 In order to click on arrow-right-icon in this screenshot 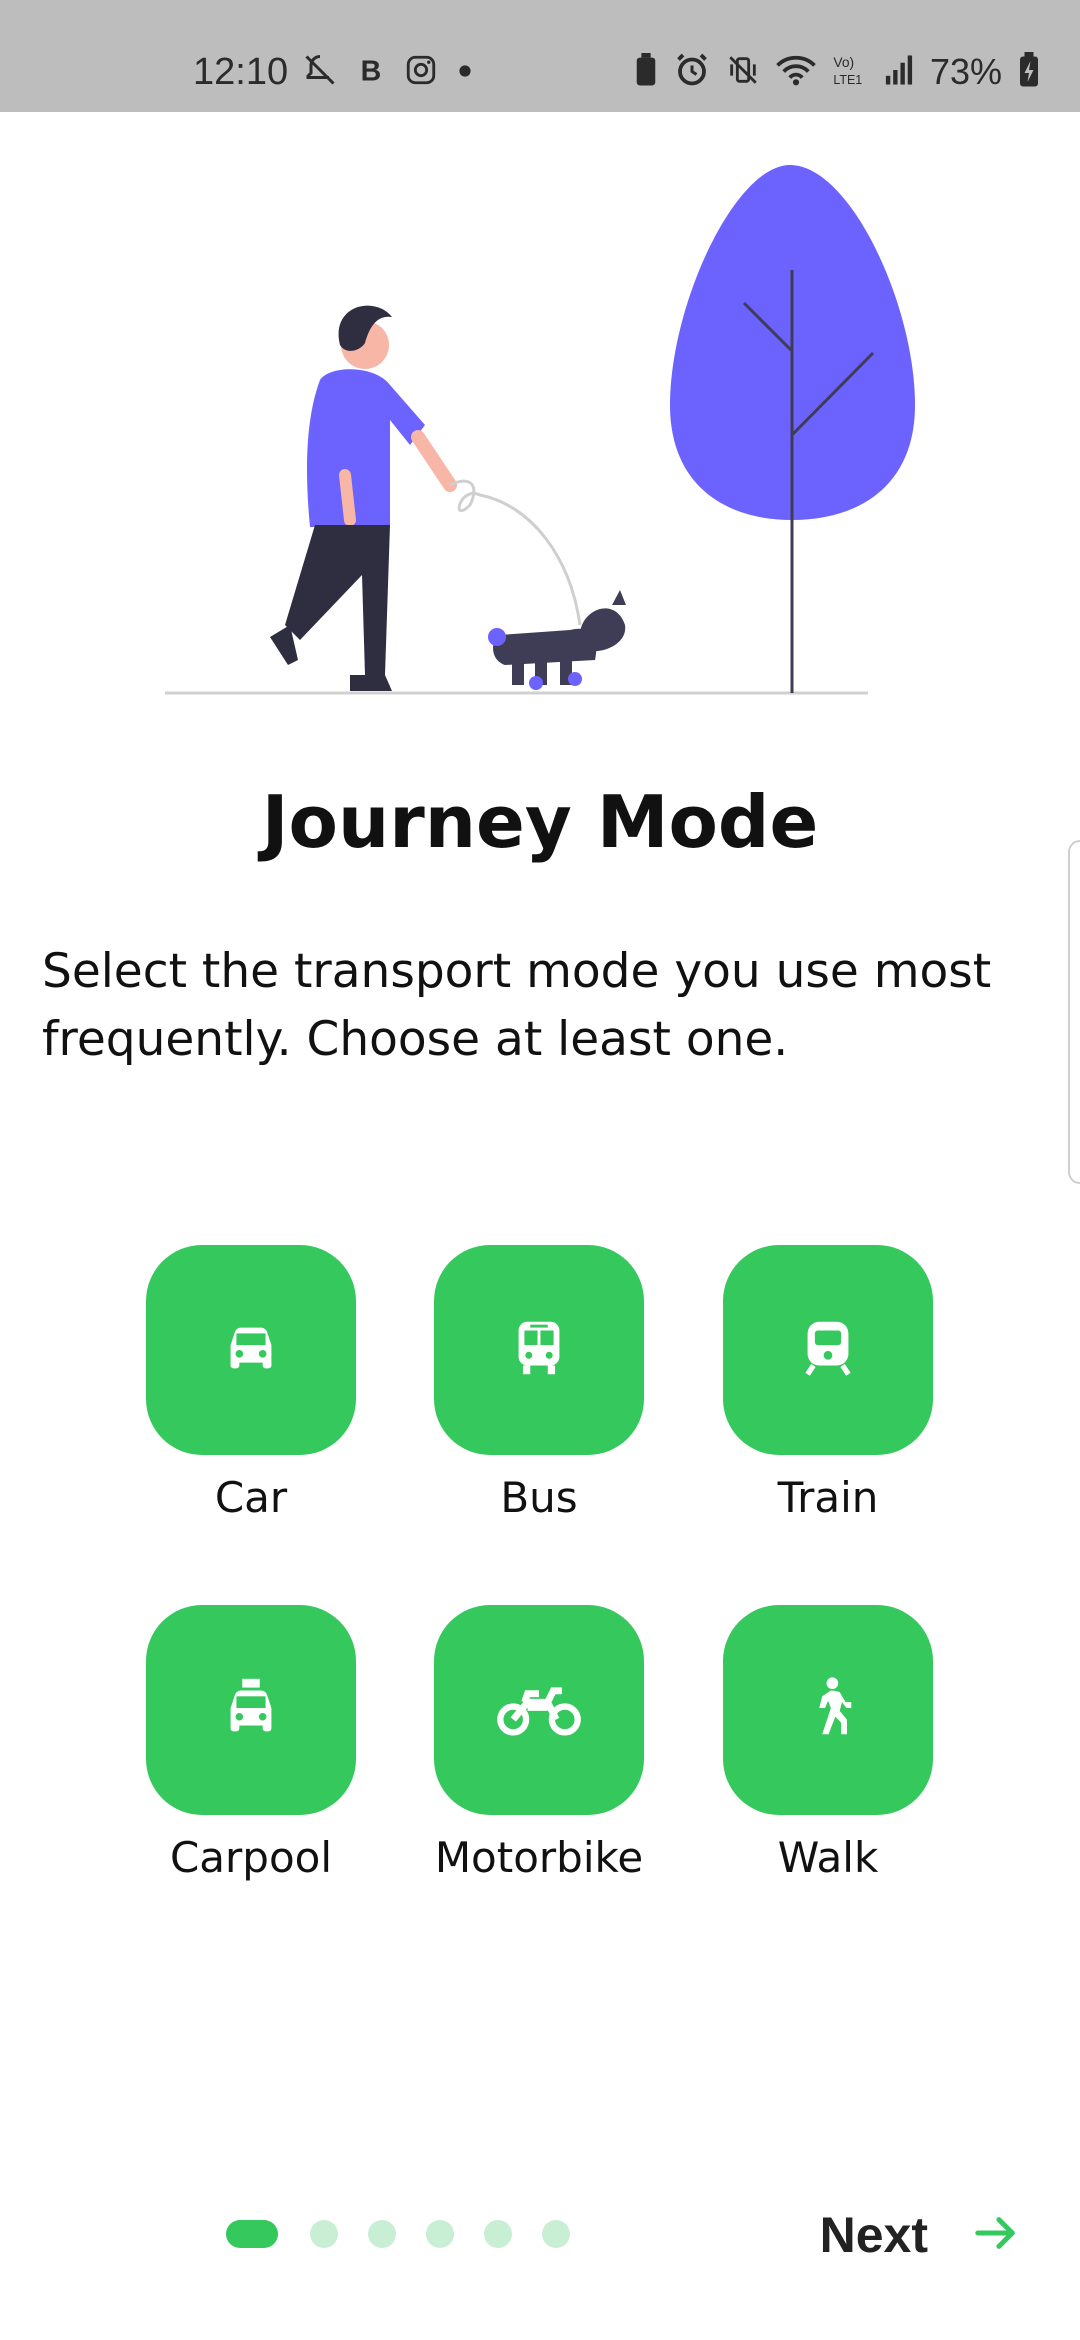, I will do `click(997, 2235)`.